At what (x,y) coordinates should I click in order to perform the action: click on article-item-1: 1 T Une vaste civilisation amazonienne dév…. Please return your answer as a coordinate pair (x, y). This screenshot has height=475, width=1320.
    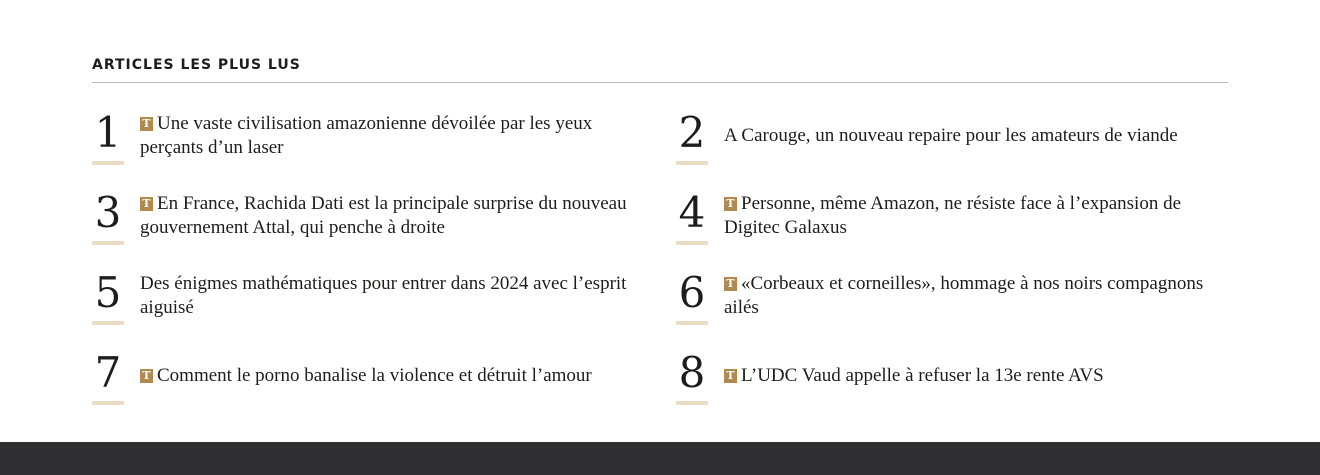
    Looking at the image, I should click on (384, 136).